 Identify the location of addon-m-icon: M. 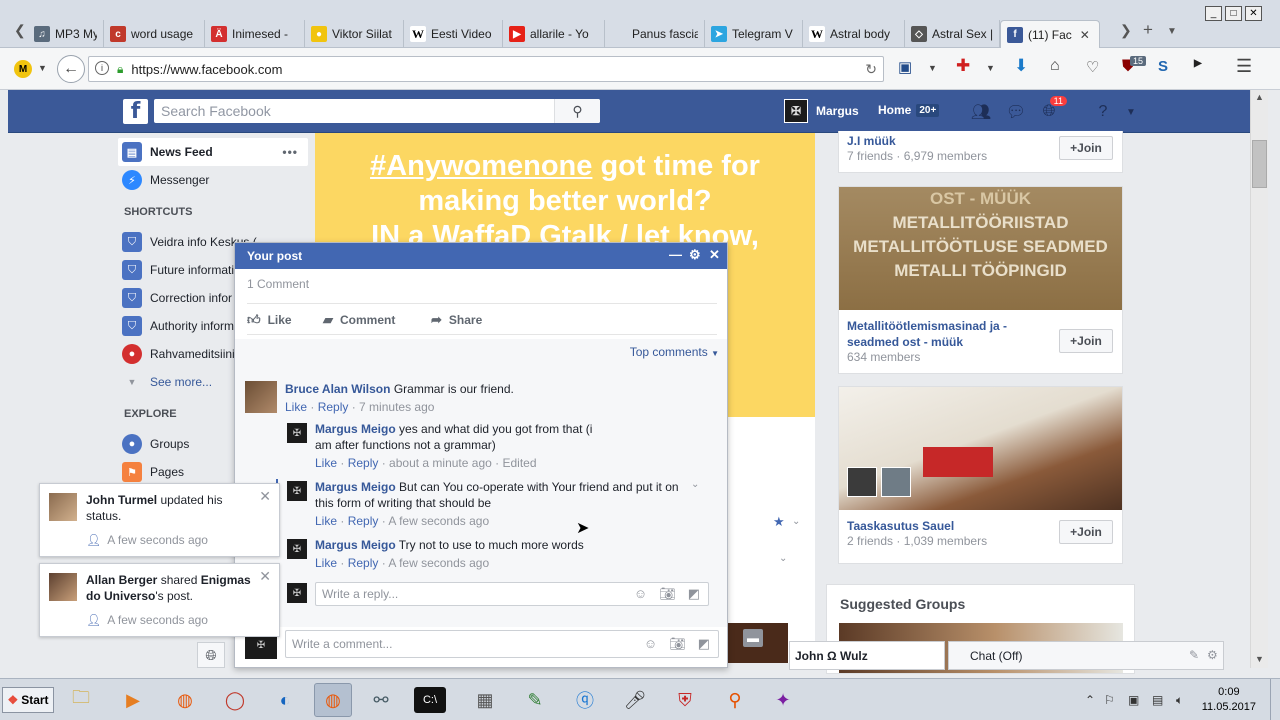
(23, 69).